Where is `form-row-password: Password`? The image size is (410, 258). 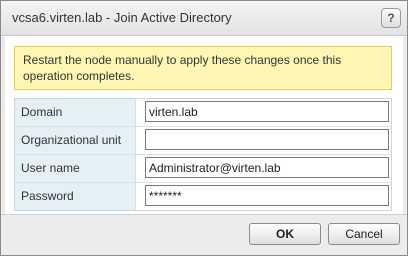
form-row-password: Password is located at coordinates (203, 196).